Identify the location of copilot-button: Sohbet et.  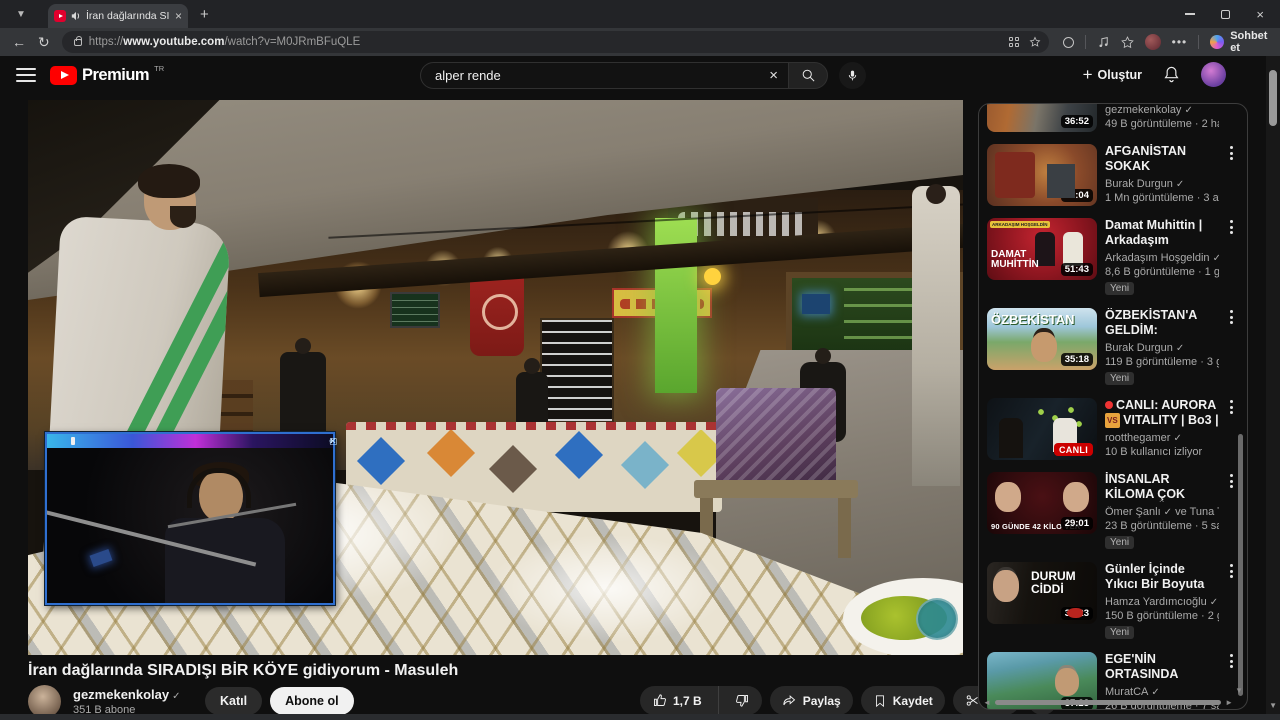
(1245, 42).